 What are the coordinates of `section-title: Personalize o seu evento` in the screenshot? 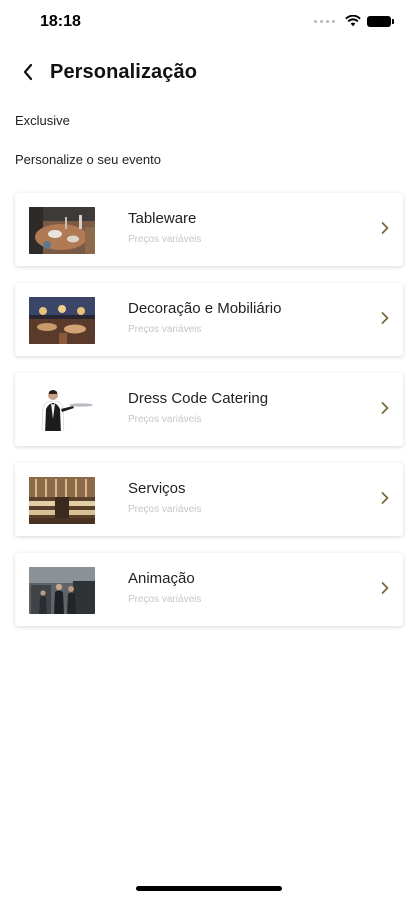 It's located at (88, 159).